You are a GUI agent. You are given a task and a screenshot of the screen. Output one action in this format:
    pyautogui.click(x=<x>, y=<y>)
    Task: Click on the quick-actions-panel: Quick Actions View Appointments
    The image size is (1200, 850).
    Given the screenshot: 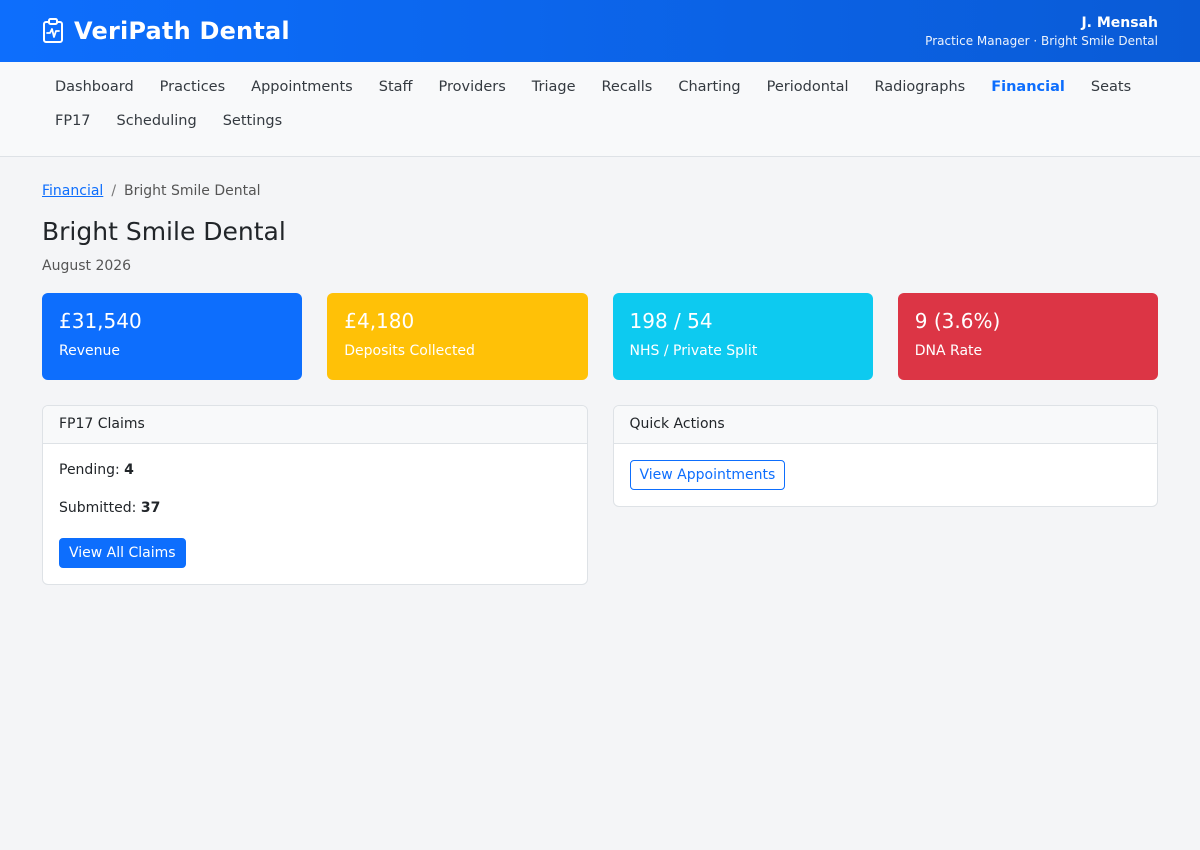 What is the action you would take?
    pyautogui.click(x=885, y=456)
    